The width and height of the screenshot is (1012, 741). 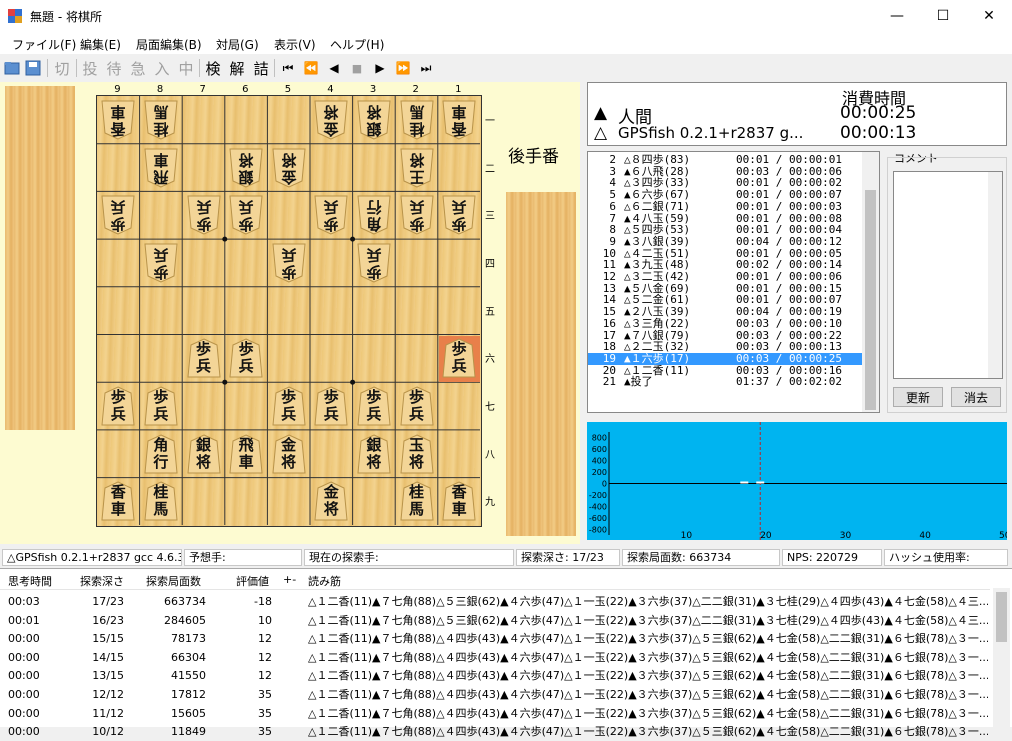 I want to click on back-one-icon: ◀, so click(x=334, y=68).